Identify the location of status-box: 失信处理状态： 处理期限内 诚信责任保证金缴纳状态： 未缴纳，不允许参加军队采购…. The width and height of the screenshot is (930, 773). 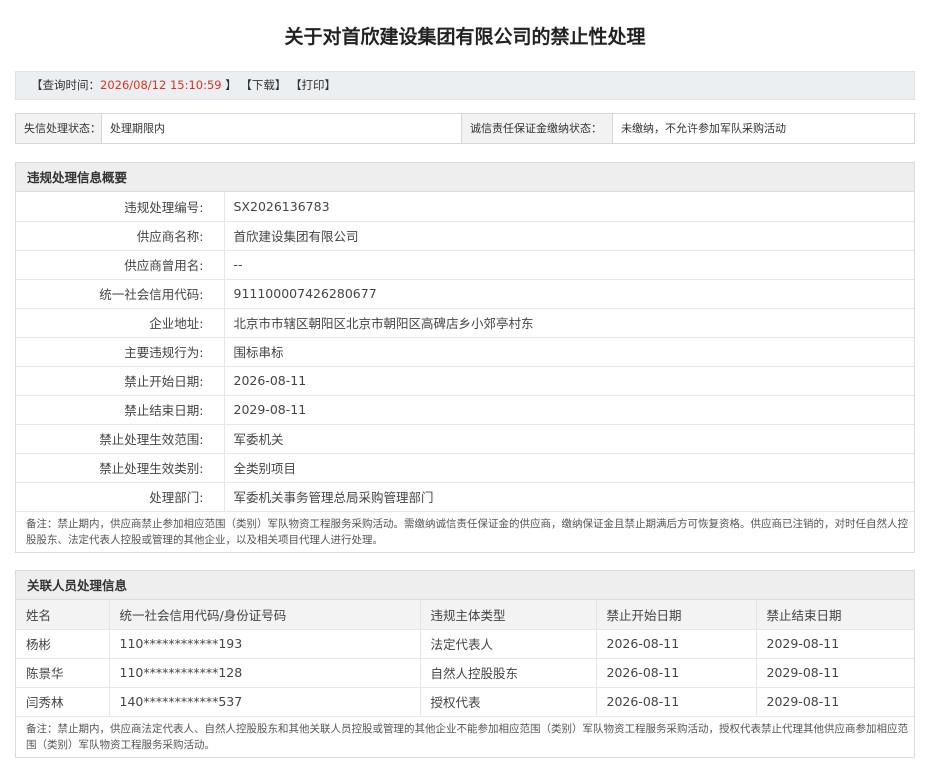
(465, 128).